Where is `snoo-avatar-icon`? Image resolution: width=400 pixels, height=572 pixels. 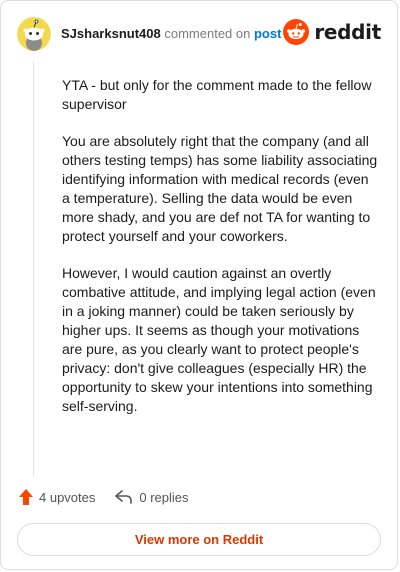
snoo-avatar-icon is located at coordinates (34, 34).